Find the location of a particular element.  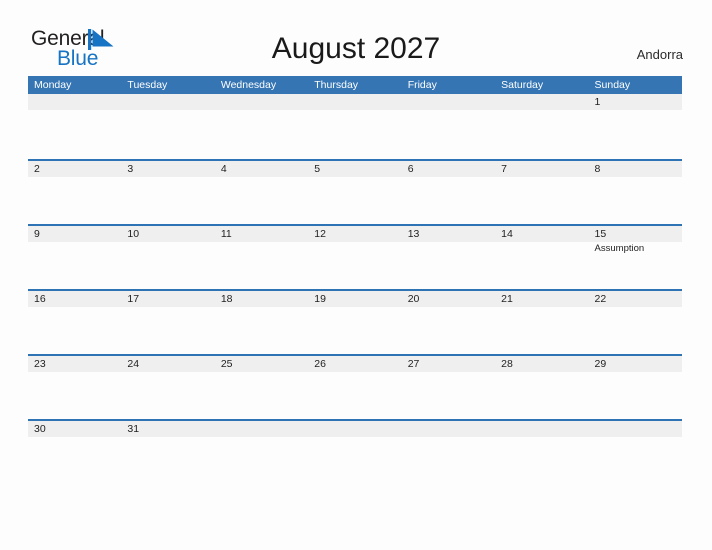

day-cell: 6 is located at coordinates (448, 192).